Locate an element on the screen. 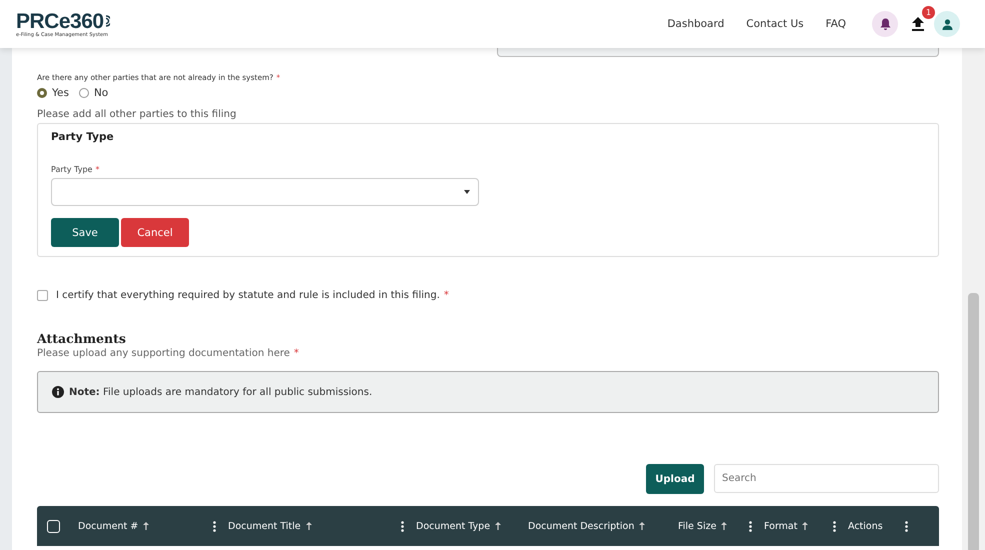 Image resolution: width=985 pixels, height=550 pixels. field-label: Party Type is located at coordinates (71, 169).